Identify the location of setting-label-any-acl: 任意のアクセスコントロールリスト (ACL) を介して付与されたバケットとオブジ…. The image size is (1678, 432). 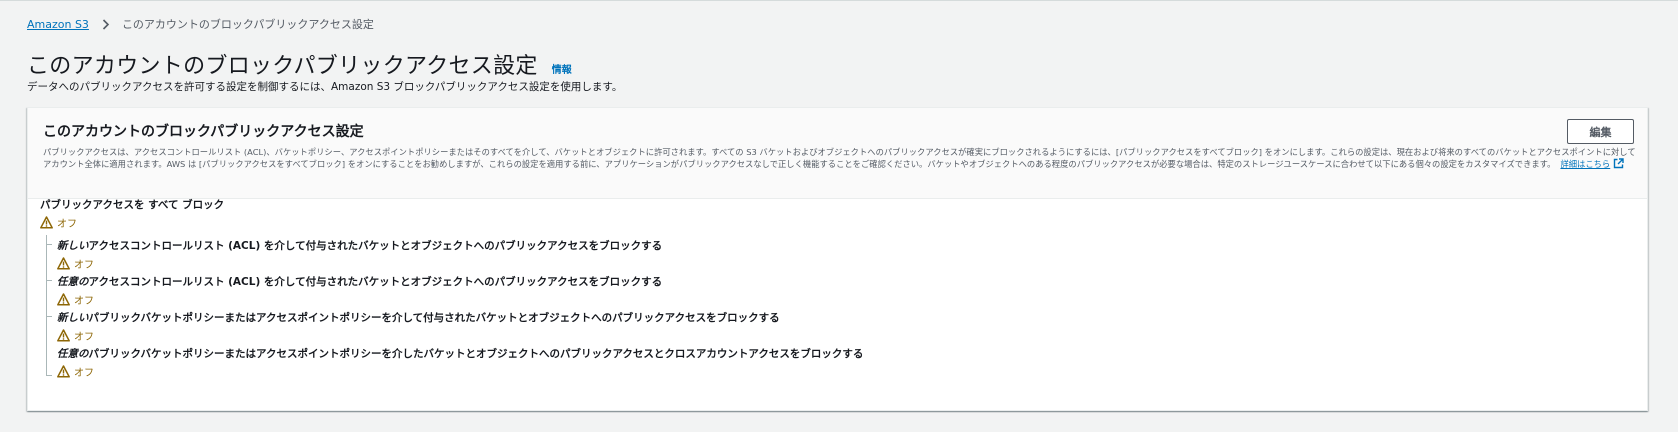
(359, 281).